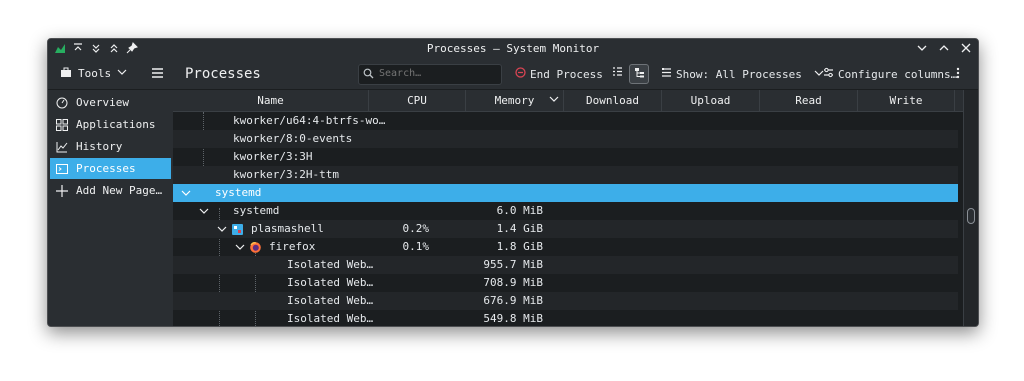 This screenshot has height=381, width=1024. Describe the element at coordinates (513, 282) in the screenshot. I see `process-memory: 708.9 MiB` at that location.